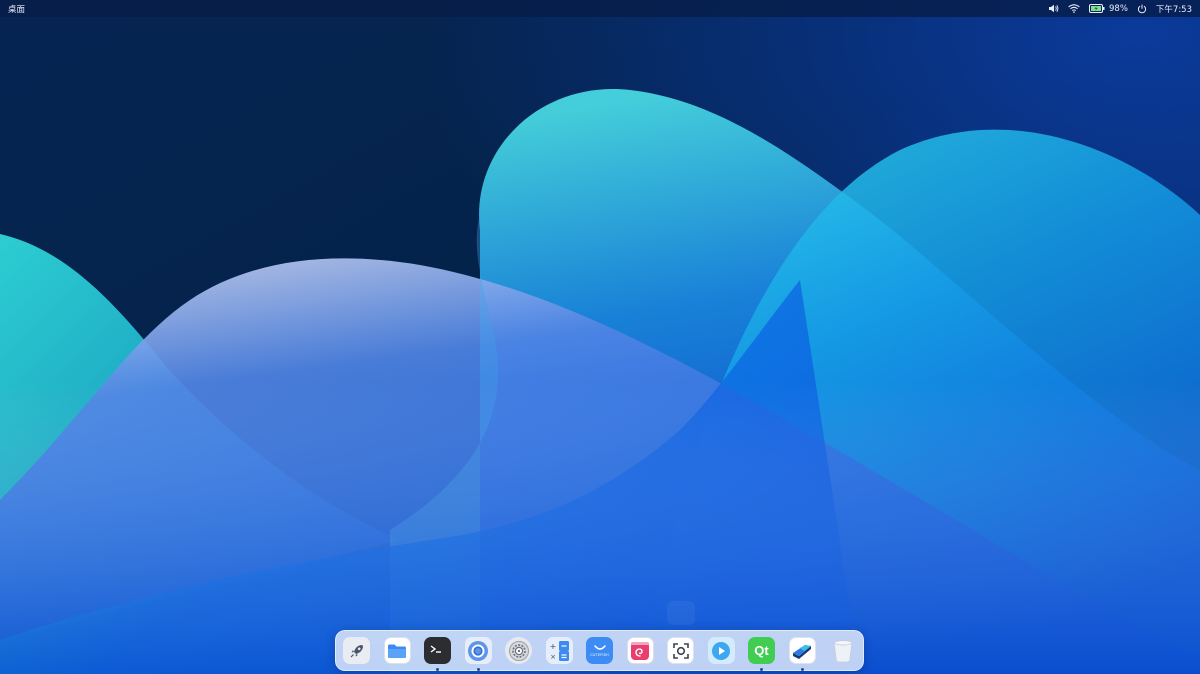 The height and width of the screenshot is (674, 1200). I want to click on dock-item-calculator: + ×, so click(559, 650).